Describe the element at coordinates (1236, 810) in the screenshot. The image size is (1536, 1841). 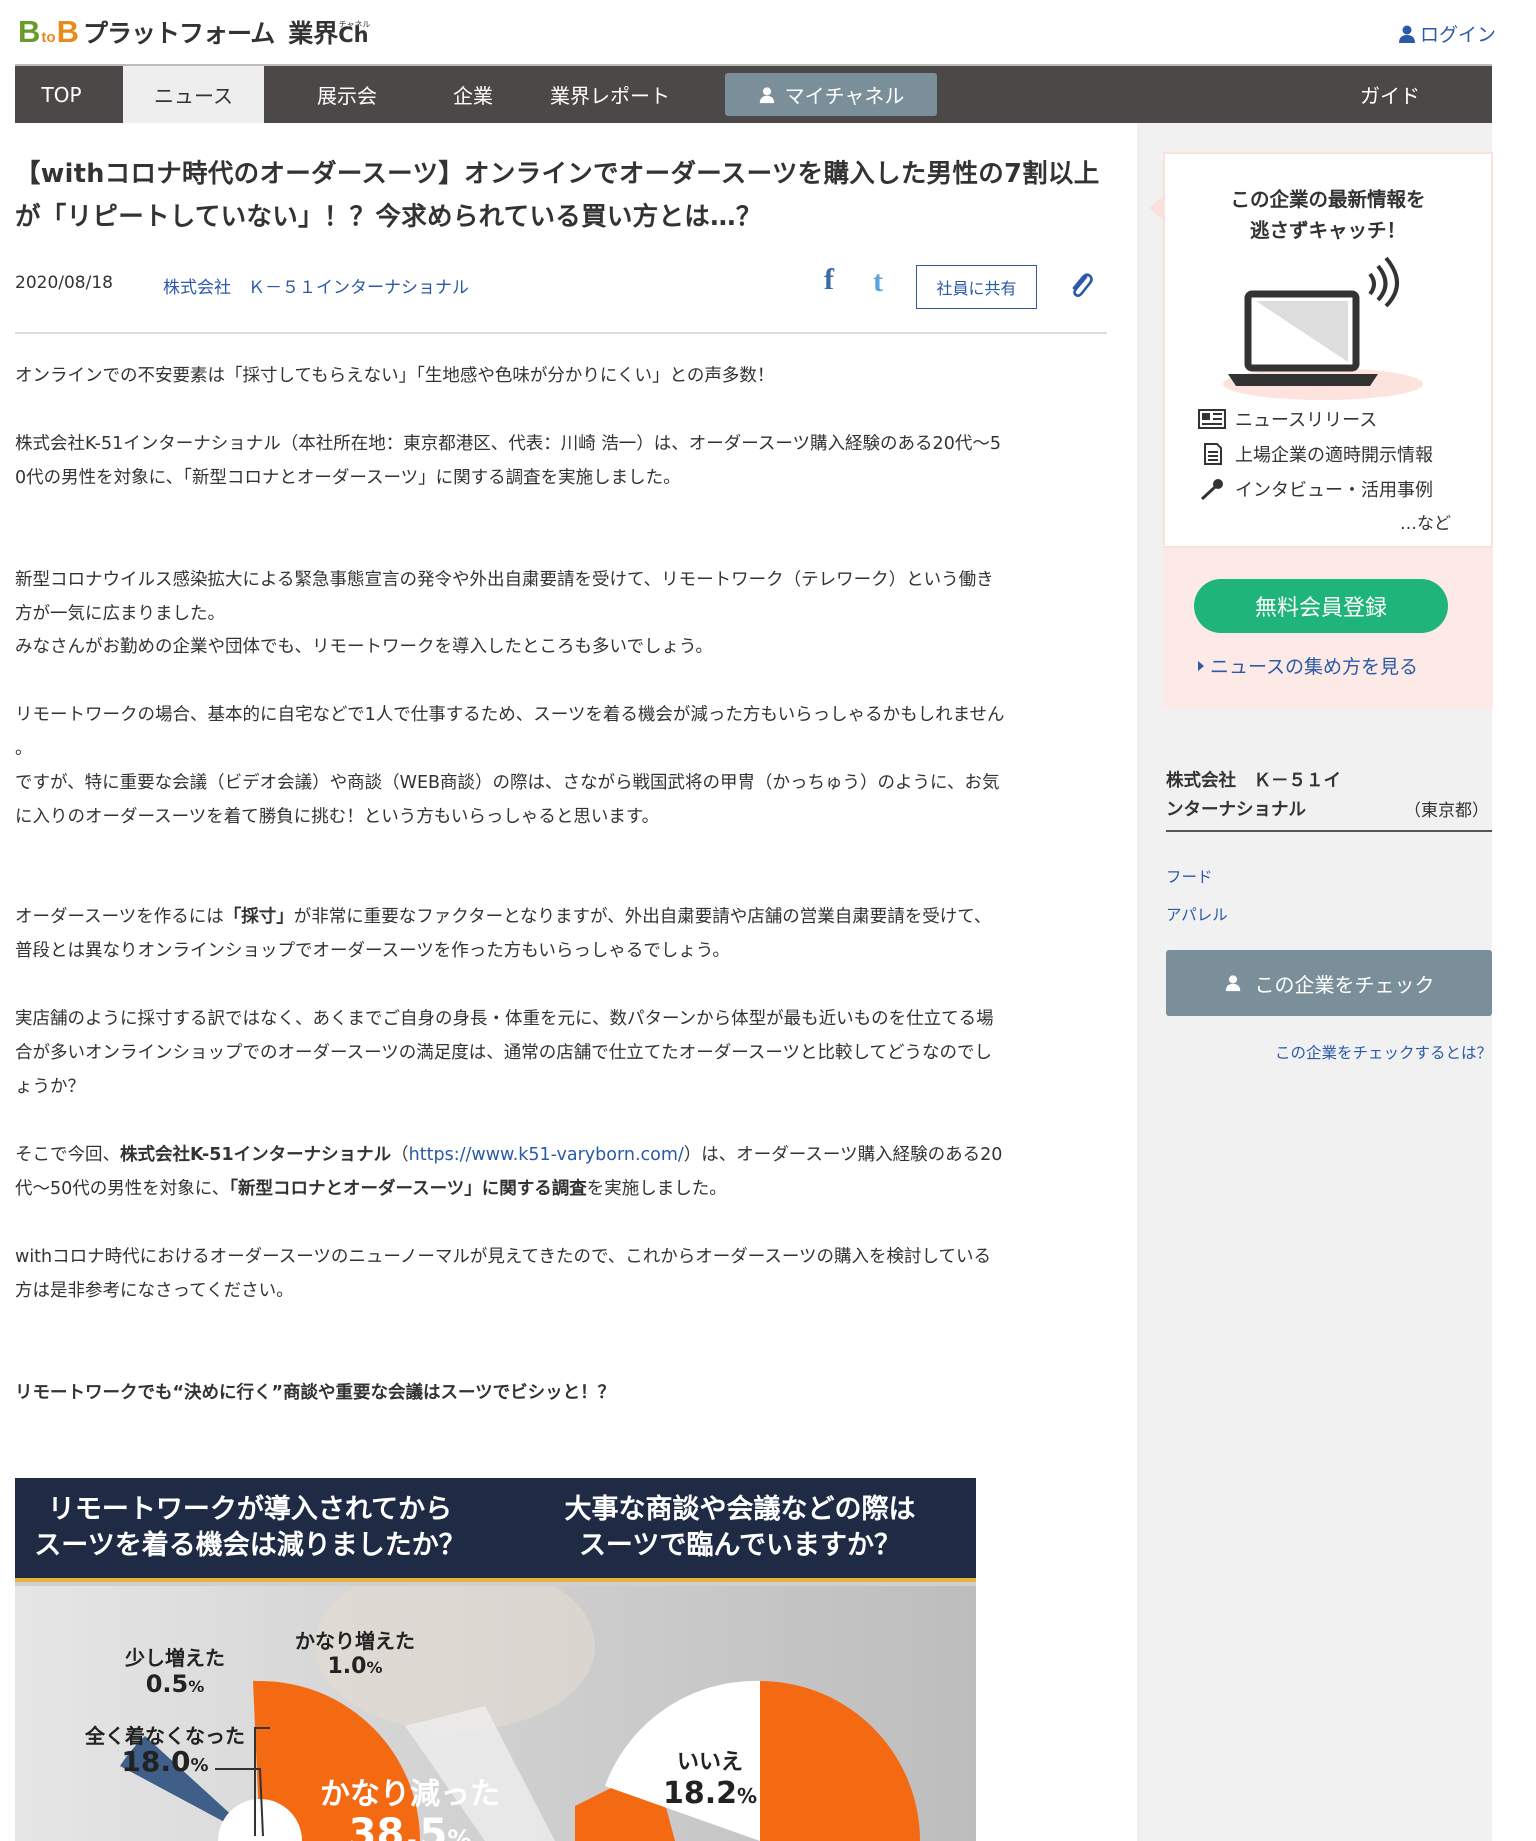
I see `company-name-line: ンターナショナル` at that location.